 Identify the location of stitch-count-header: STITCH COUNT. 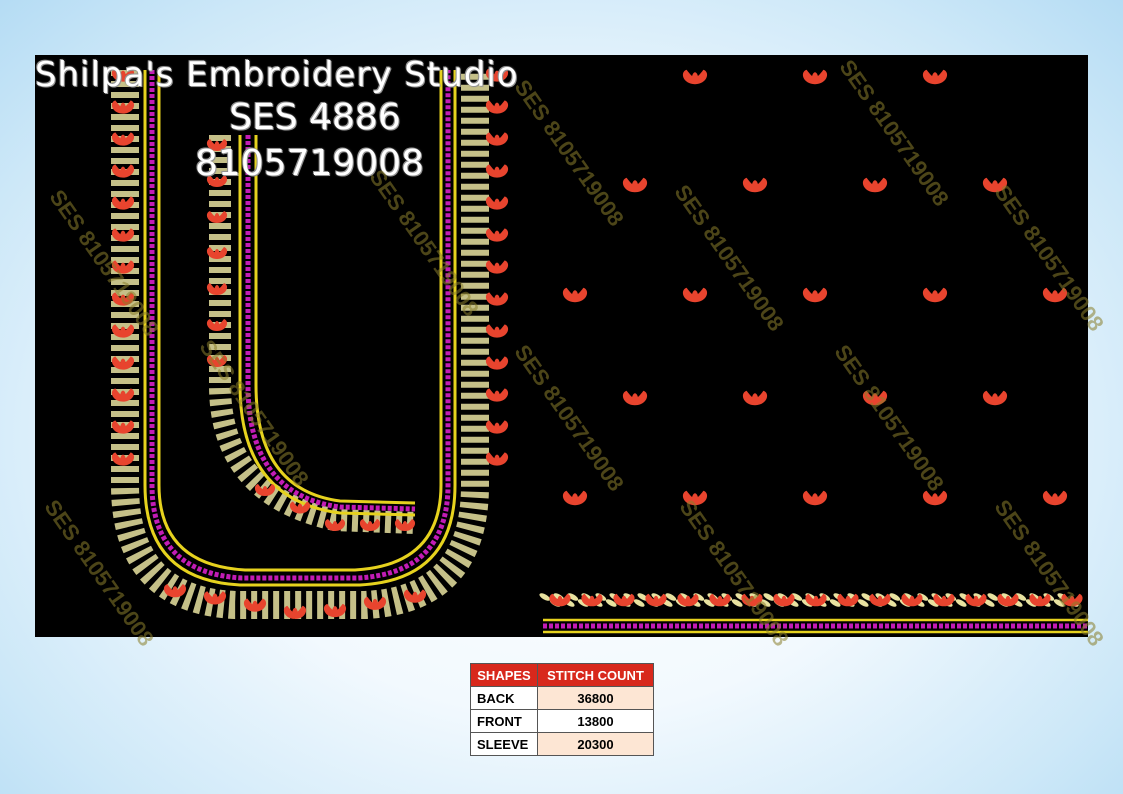
(595, 675).